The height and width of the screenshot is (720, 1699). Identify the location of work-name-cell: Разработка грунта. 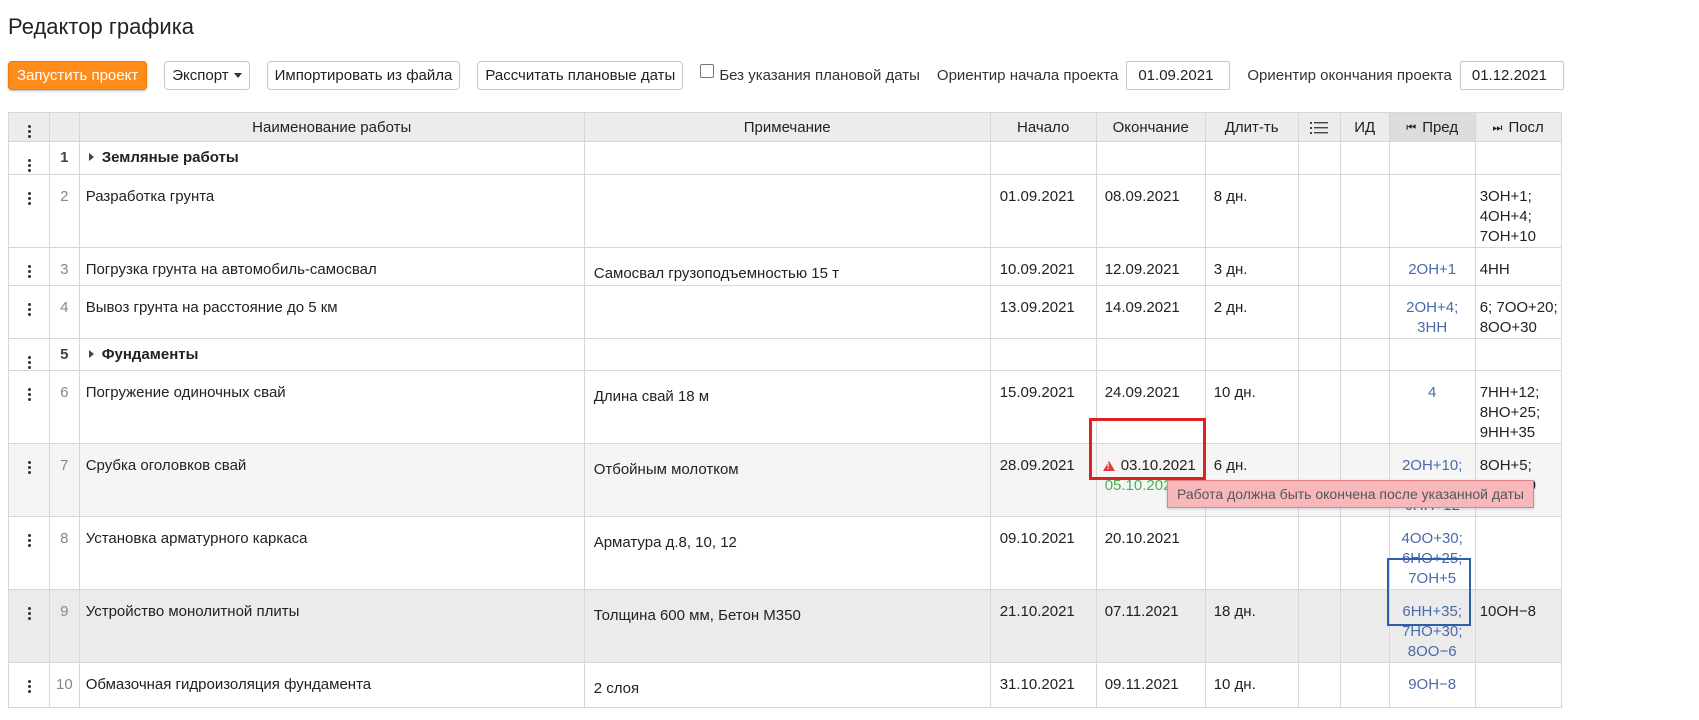
(331, 210).